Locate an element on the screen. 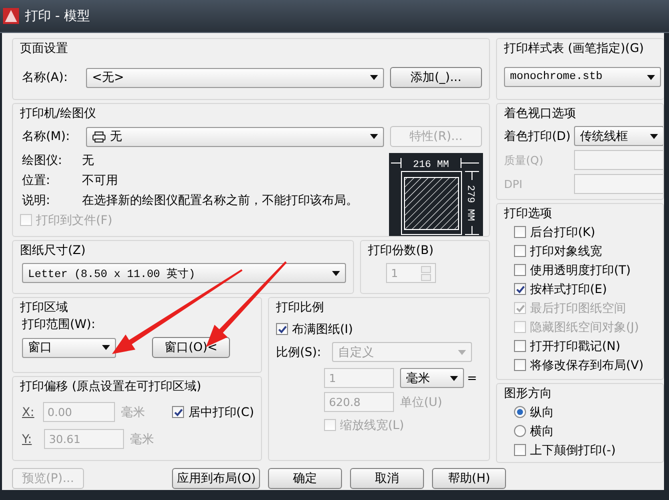 The width and height of the screenshot is (669, 500). field-label: 位置: is located at coordinates (36, 180).